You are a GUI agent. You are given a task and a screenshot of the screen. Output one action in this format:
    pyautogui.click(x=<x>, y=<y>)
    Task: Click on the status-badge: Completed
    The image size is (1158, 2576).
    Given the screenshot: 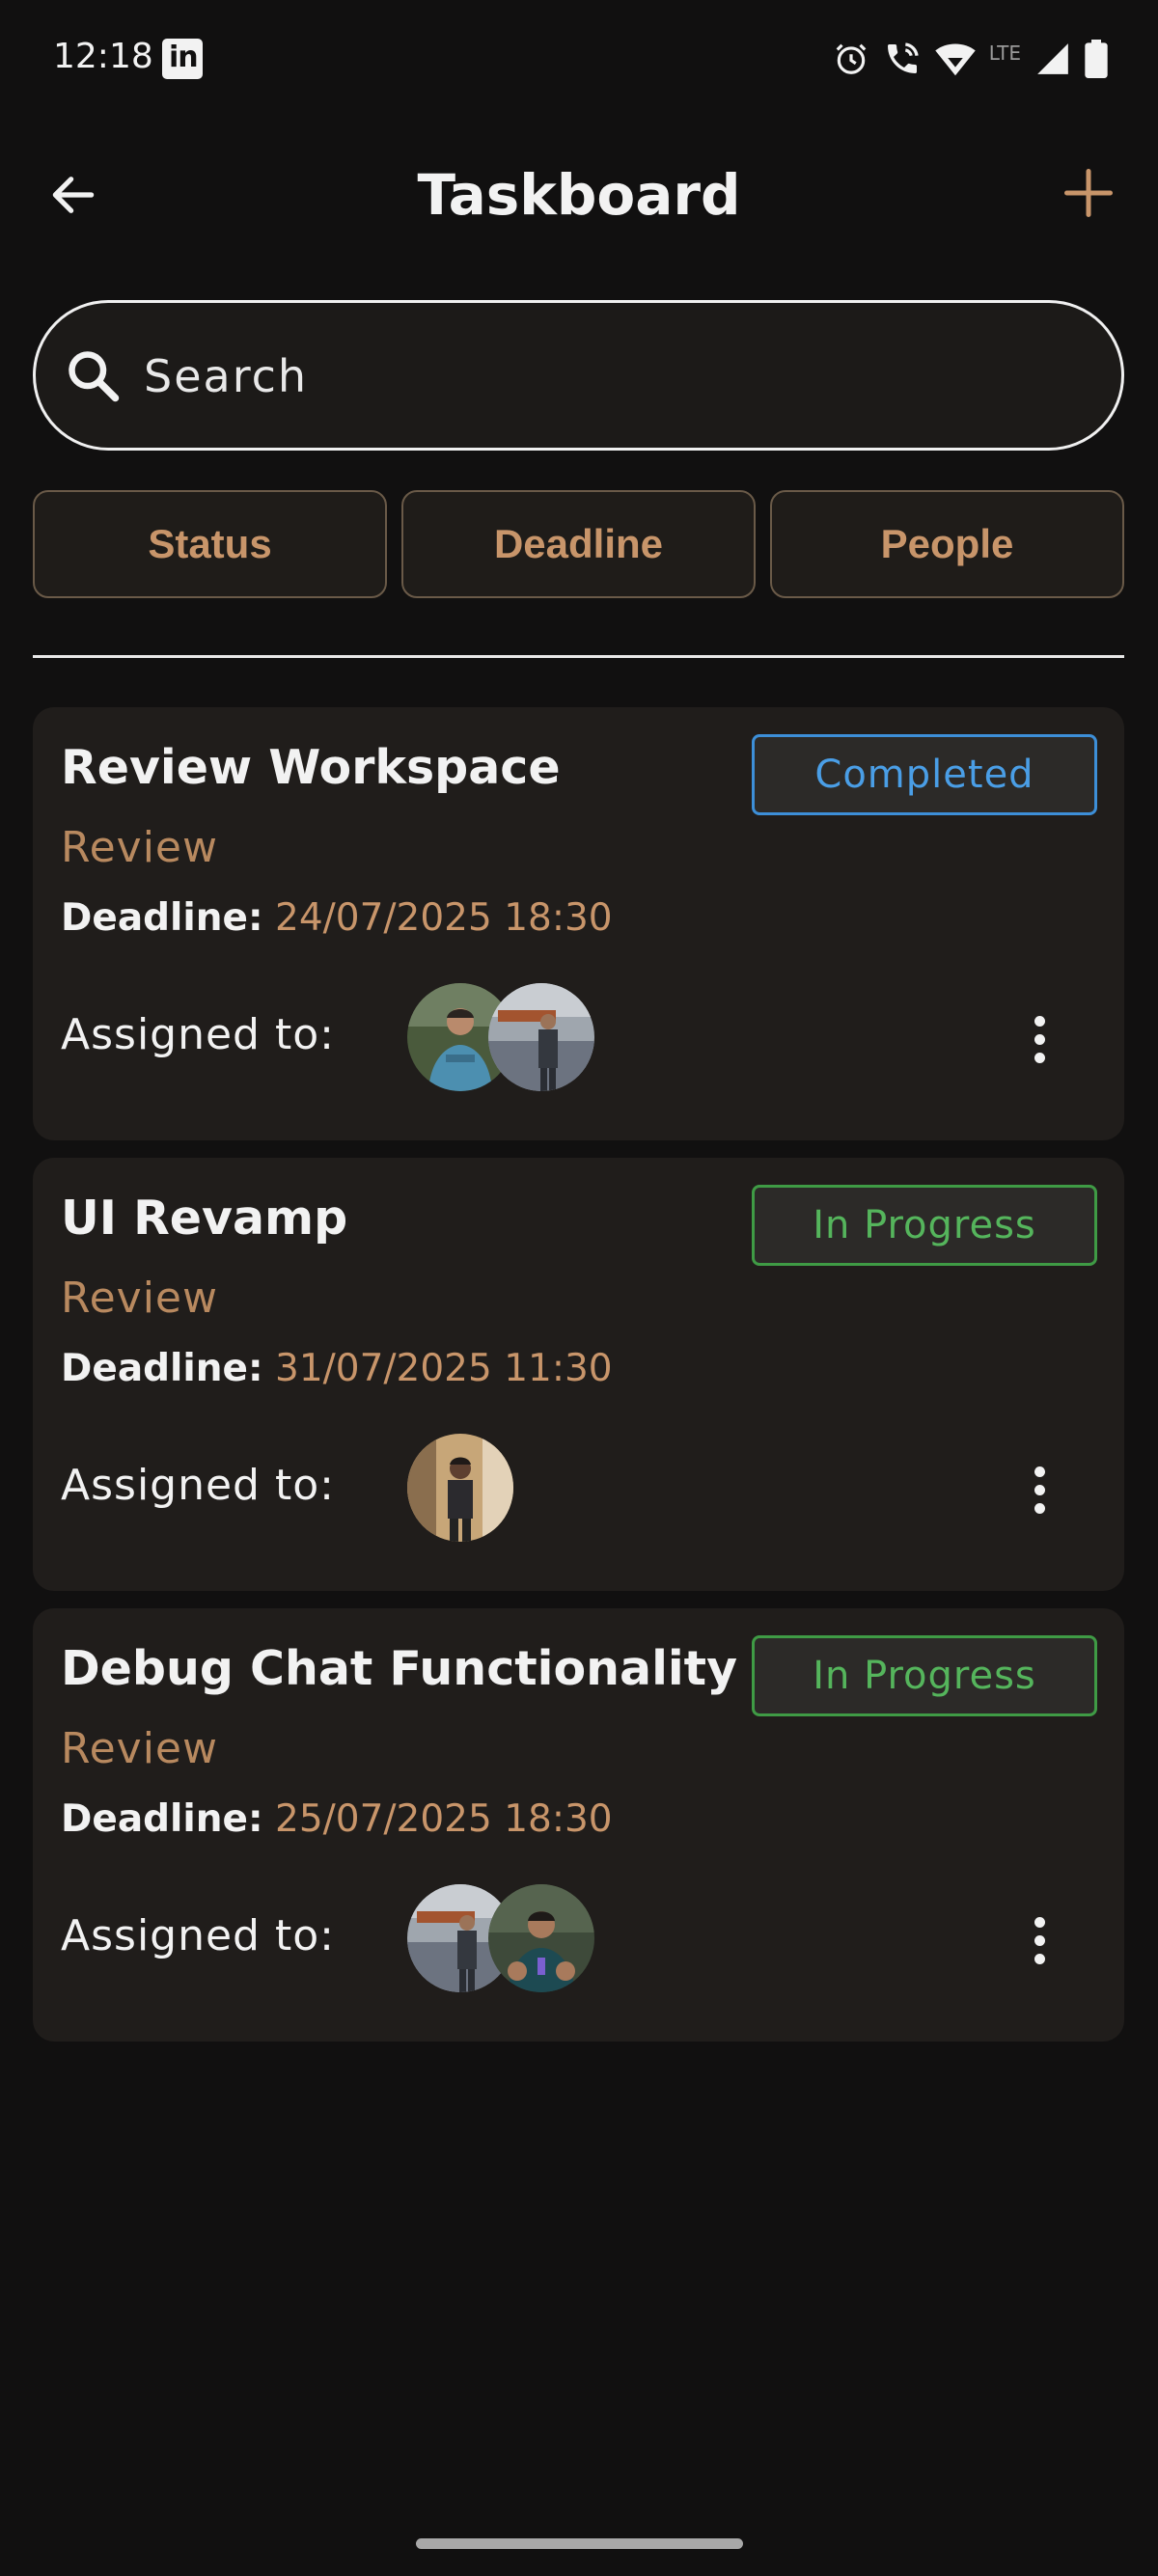 What is the action you would take?
    pyautogui.click(x=924, y=775)
    